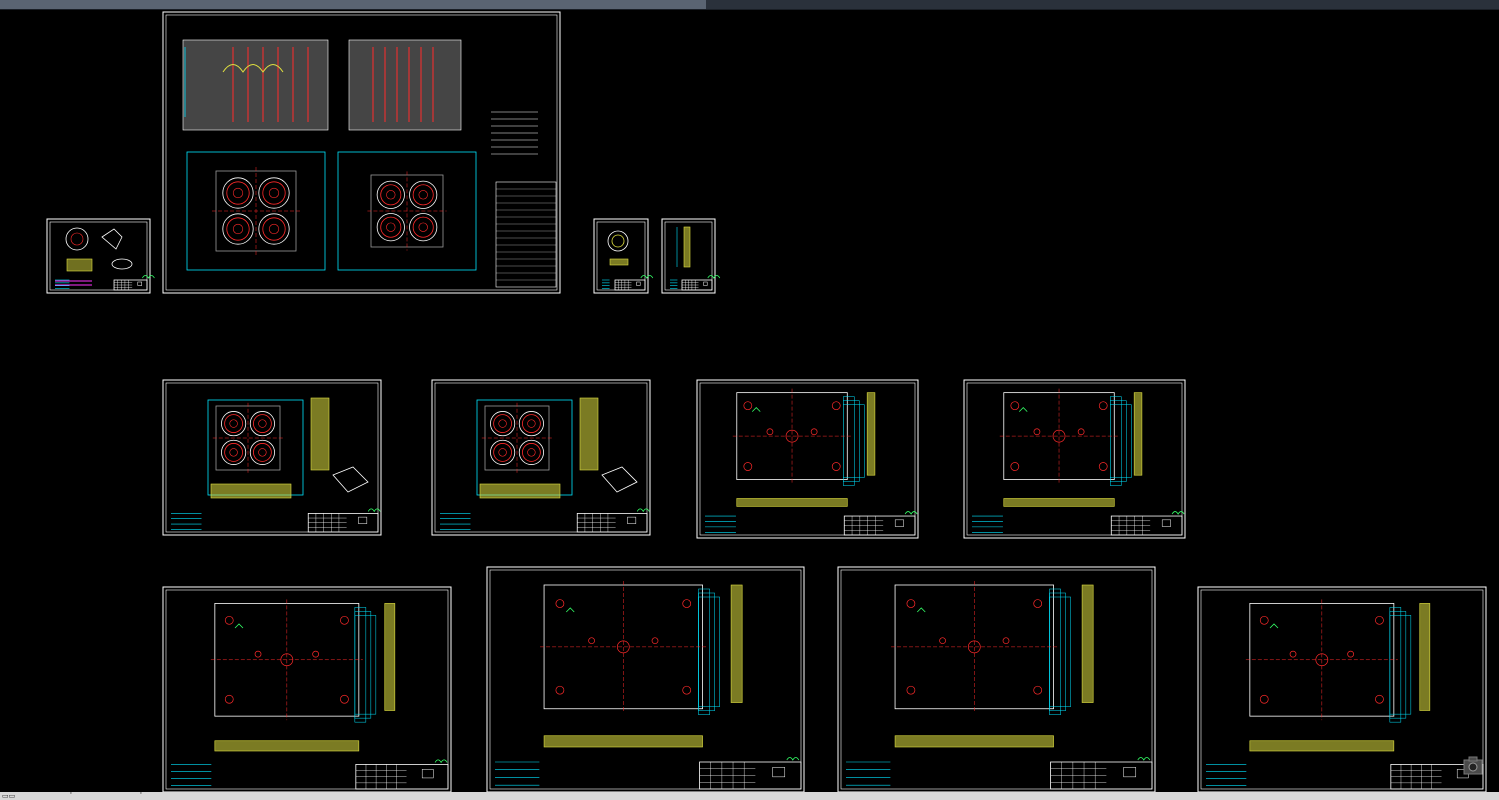  What do you see at coordinates (405, 85) in the screenshot?
I see `assembly-section-right` at bounding box center [405, 85].